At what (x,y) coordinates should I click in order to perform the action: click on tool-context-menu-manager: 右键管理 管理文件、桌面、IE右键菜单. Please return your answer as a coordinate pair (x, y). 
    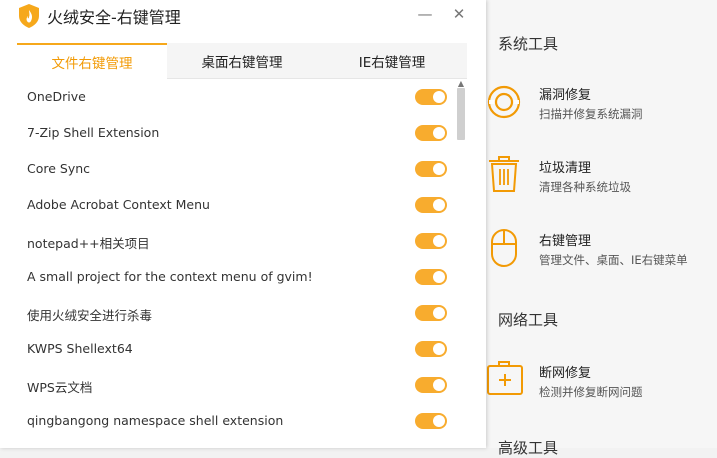
    Looking at the image, I should click on (601, 258).